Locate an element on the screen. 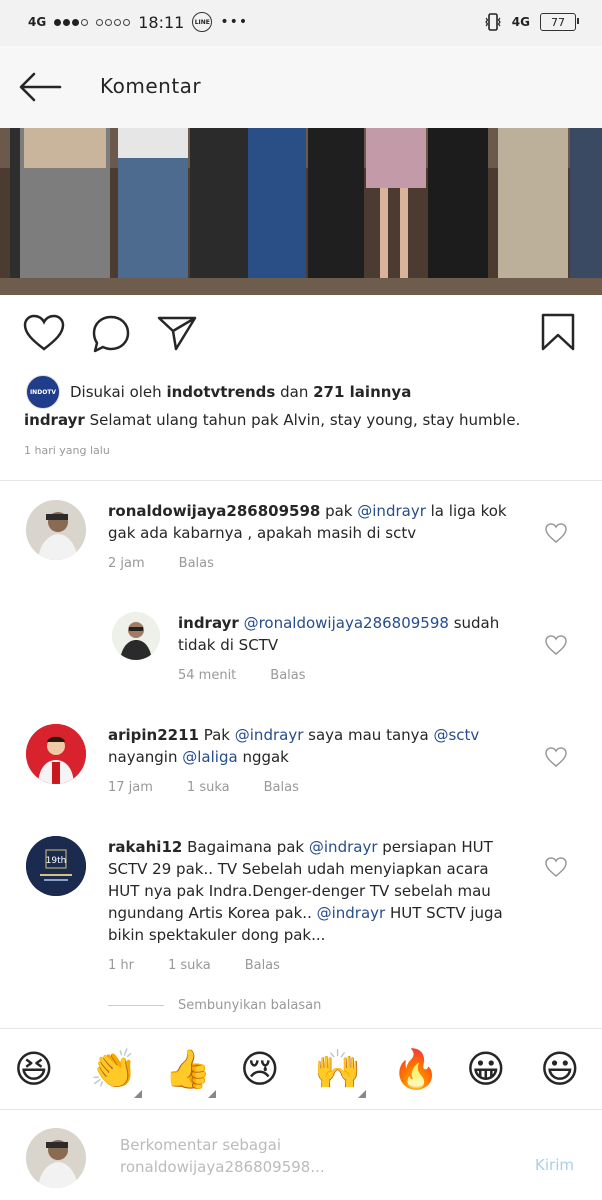  emoji-grinning-button: 😀 is located at coordinates (486, 1069).